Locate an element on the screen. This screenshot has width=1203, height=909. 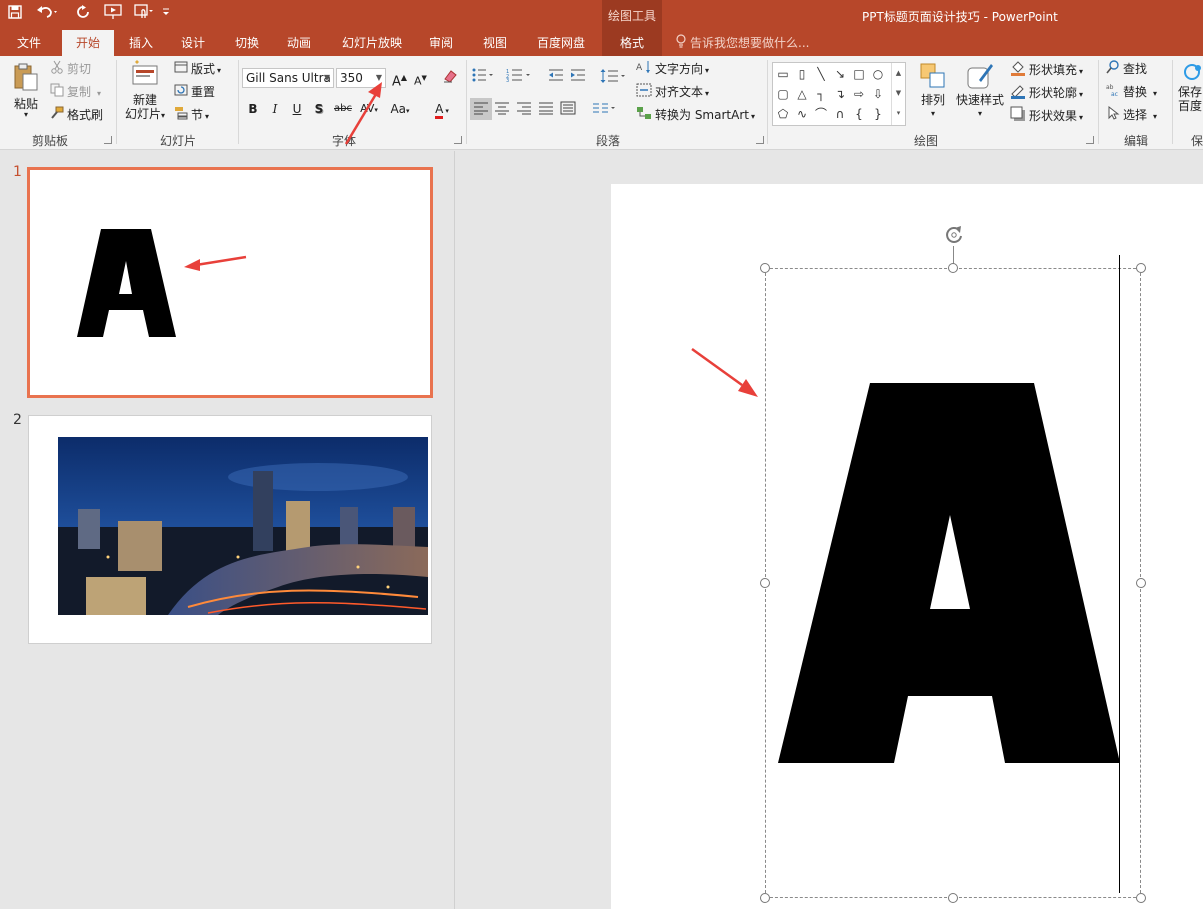
arc-shape: ⌒ is located at coordinates (821, 114).